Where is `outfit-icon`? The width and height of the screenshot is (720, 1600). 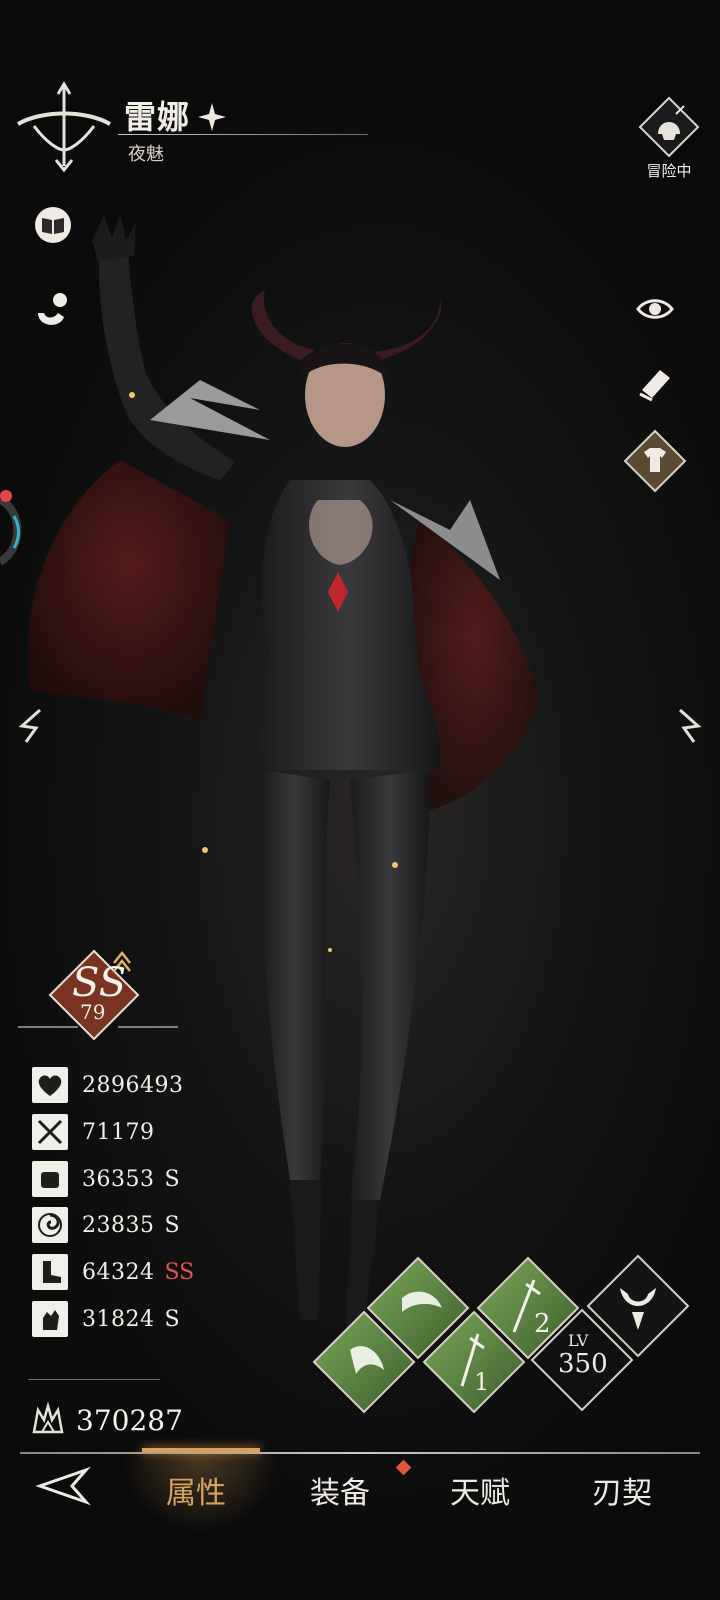
outfit-icon is located at coordinates (655, 461).